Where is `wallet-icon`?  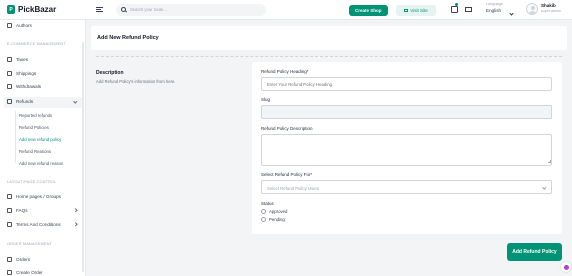
wallet-icon is located at coordinates (9, 86).